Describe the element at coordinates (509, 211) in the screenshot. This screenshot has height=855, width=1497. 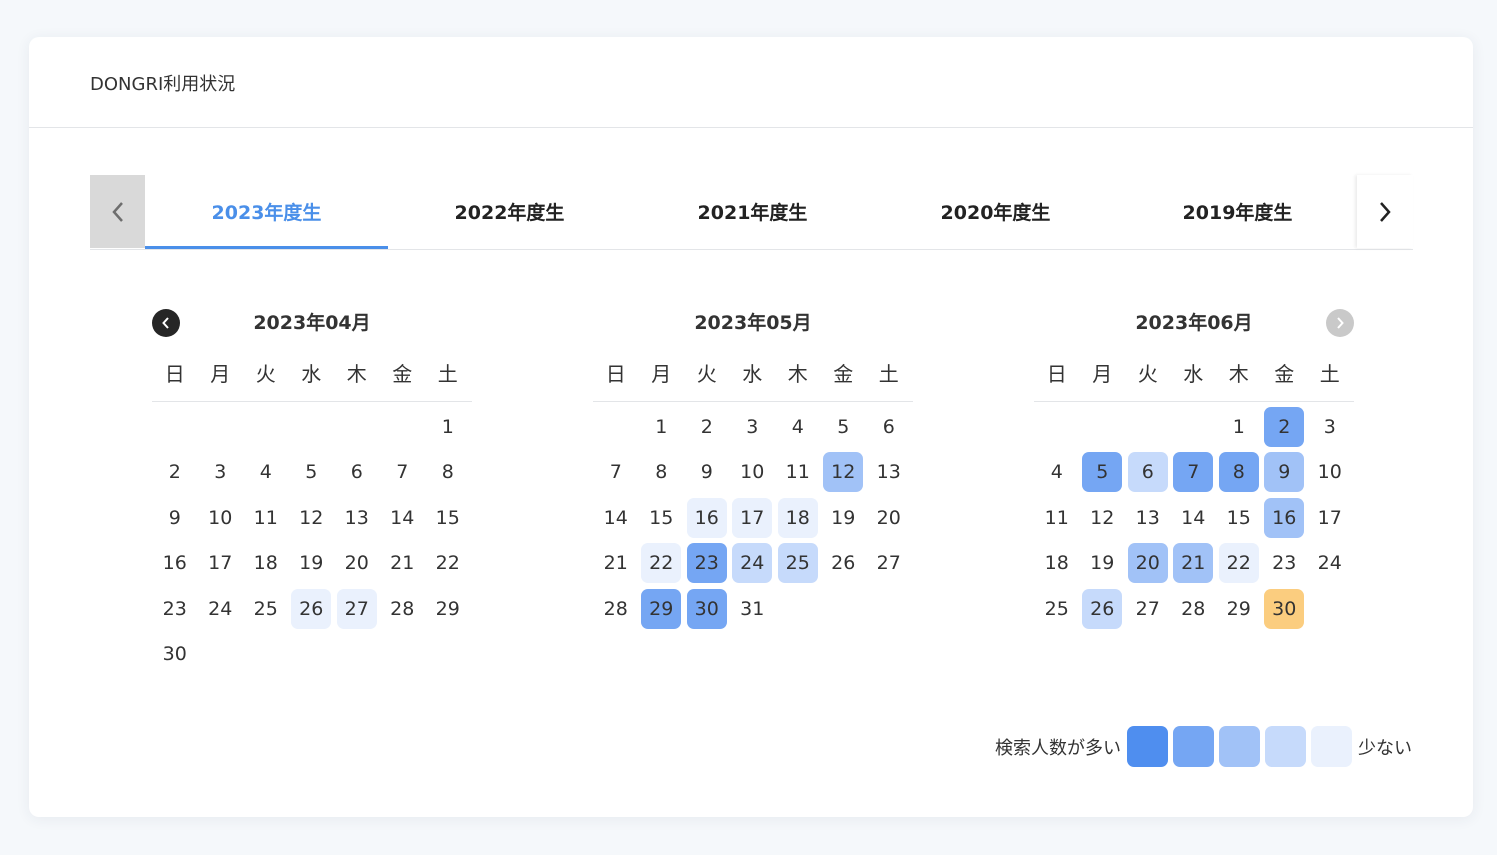
I see `tab-2022: 2022年度生` at that location.